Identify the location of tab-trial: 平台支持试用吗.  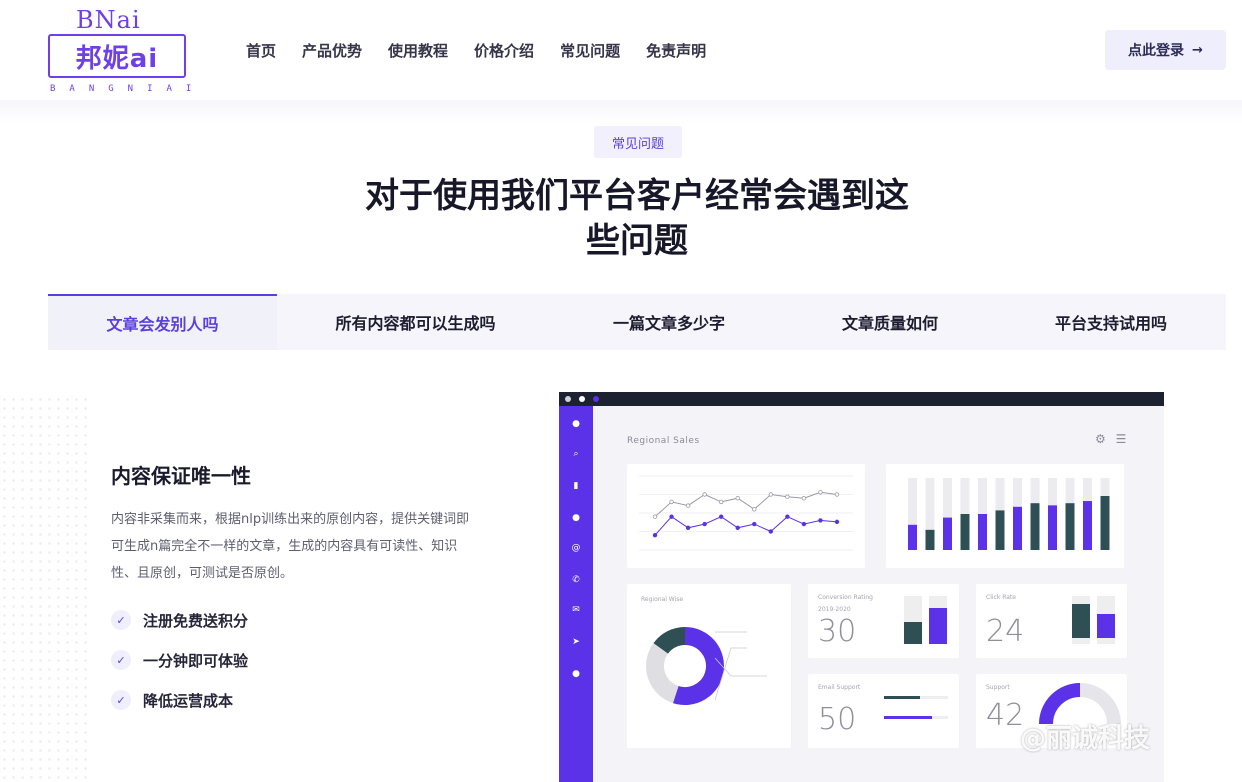
(1111, 322).